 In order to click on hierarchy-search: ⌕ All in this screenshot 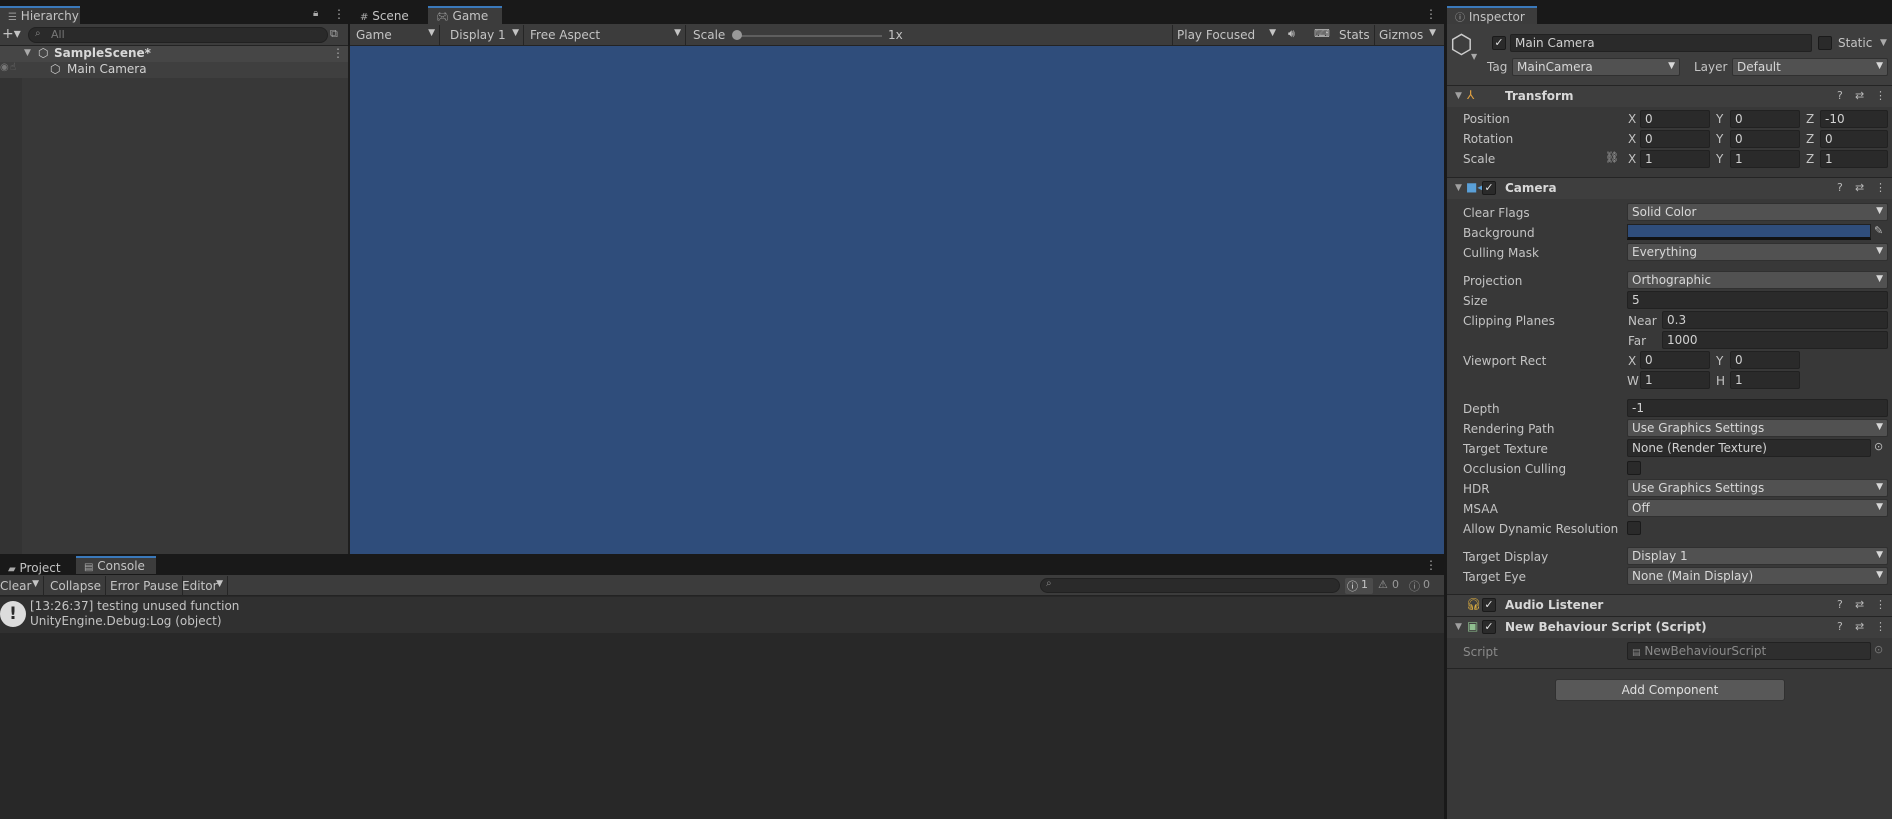, I will do `click(178, 35)`.